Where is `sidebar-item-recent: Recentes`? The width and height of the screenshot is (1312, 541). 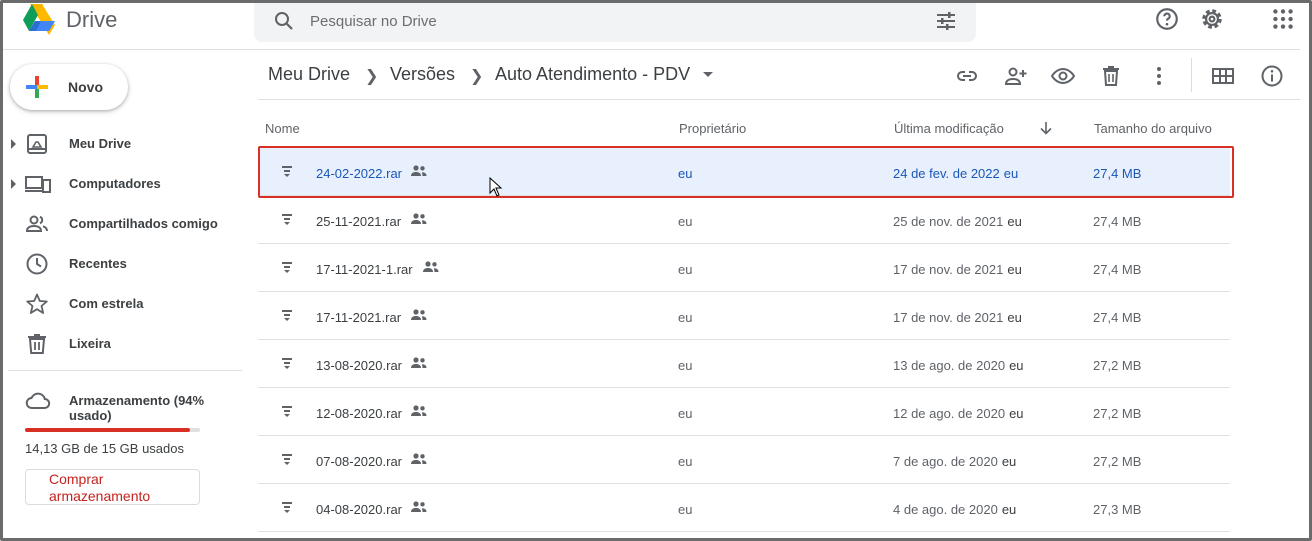 sidebar-item-recent: Recentes is located at coordinates (122, 264).